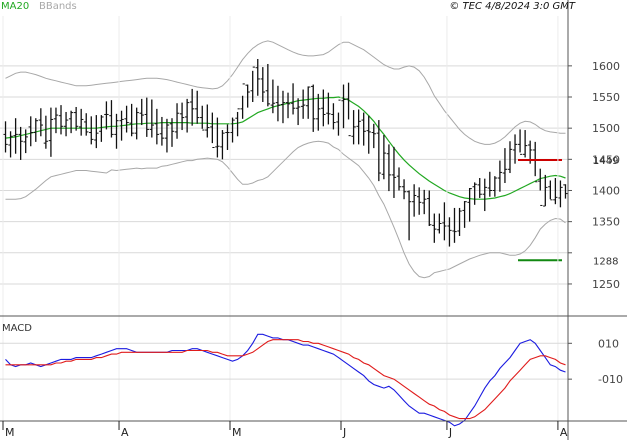 The image size is (627, 440). Describe the element at coordinates (605, 161) in the screenshot. I see `level-label: 1449` at that location.